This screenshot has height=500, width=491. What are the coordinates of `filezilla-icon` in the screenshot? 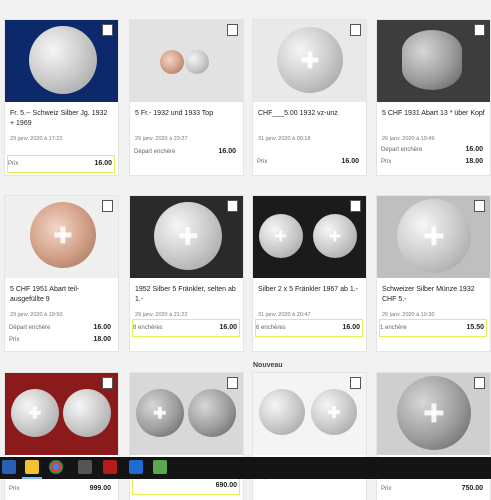 It's located at (110, 467).